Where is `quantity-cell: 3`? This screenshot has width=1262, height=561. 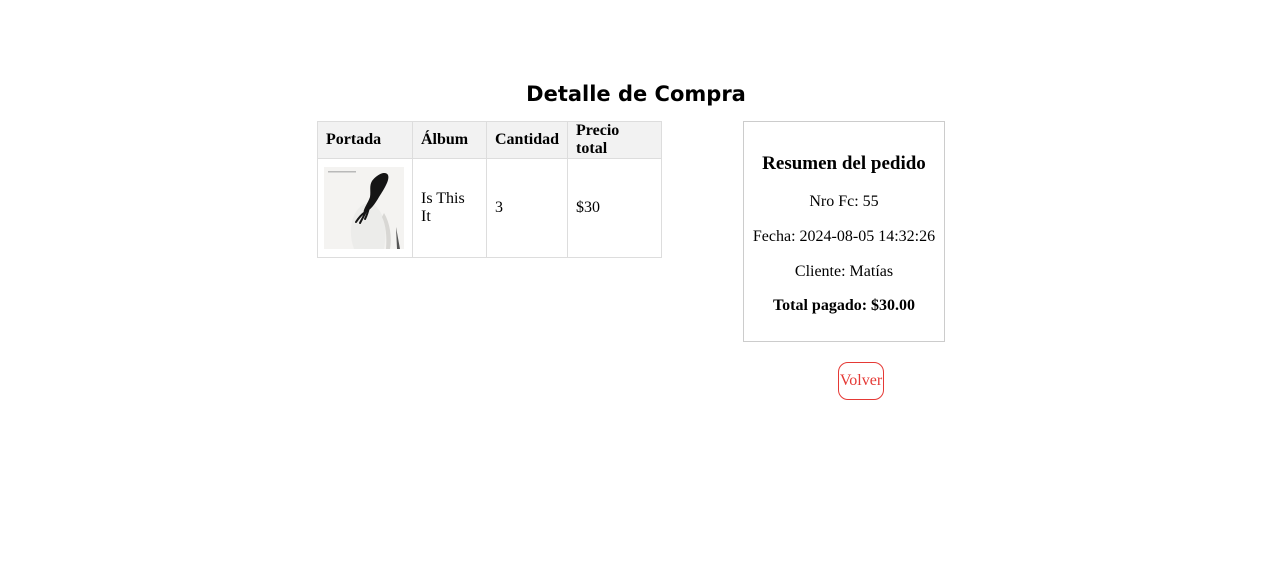
quantity-cell: 3 is located at coordinates (527, 208).